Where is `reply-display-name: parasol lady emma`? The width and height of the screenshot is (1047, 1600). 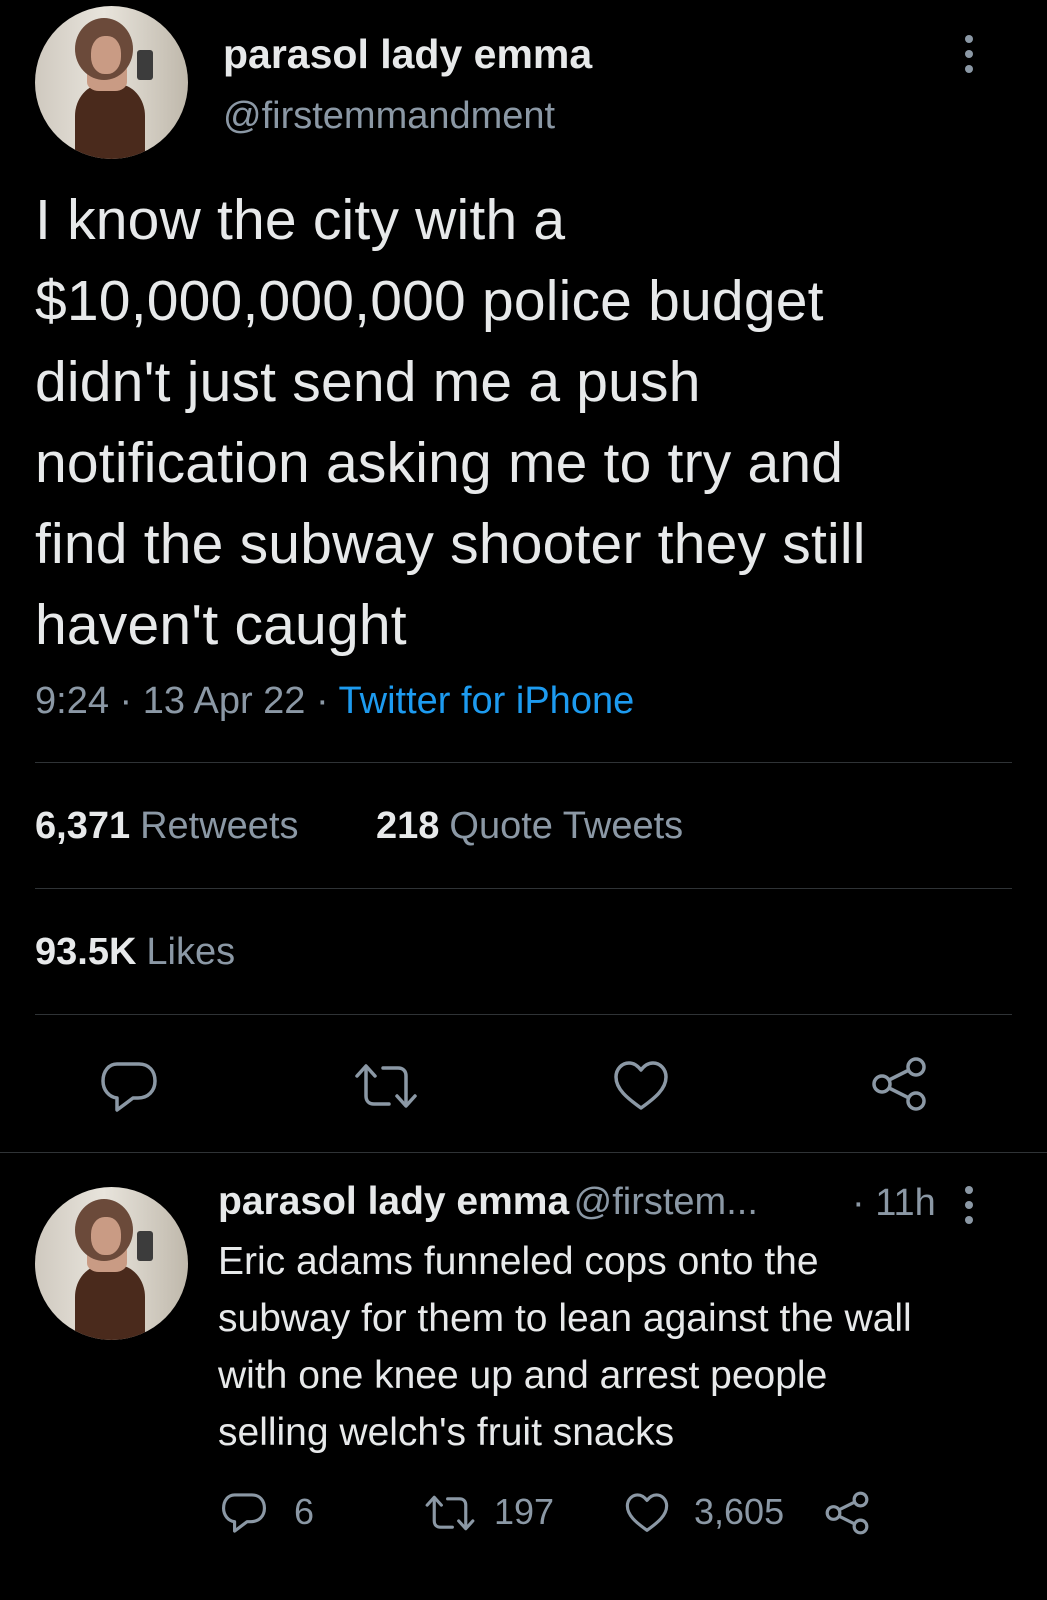
reply-display-name: parasol lady emma is located at coordinates (393, 1201).